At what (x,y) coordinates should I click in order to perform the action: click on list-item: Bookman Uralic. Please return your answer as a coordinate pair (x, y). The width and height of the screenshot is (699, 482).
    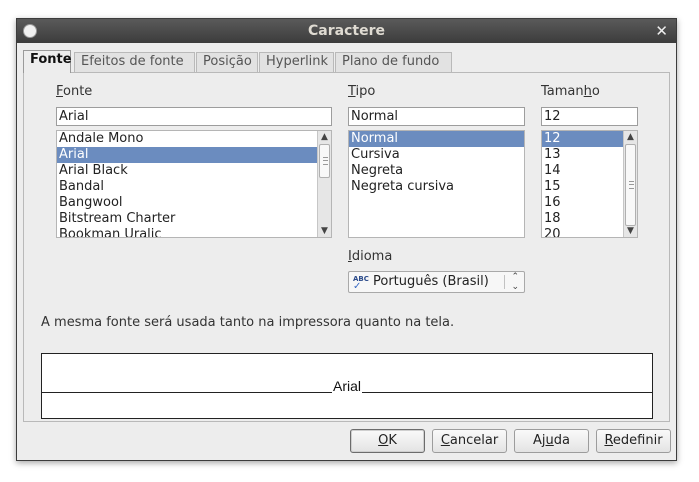
    Looking at the image, I should click on (194, 232).